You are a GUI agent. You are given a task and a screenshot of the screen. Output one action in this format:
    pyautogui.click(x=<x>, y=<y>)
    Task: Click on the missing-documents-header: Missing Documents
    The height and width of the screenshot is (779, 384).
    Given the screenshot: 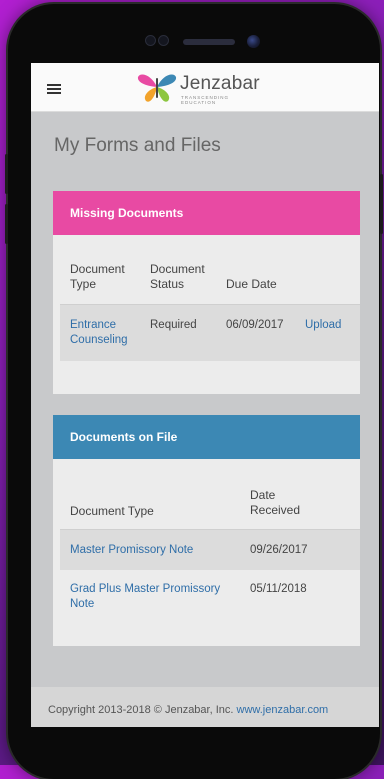 What is the action you would take?
    pyautogui.click(x=206, y=213)
    